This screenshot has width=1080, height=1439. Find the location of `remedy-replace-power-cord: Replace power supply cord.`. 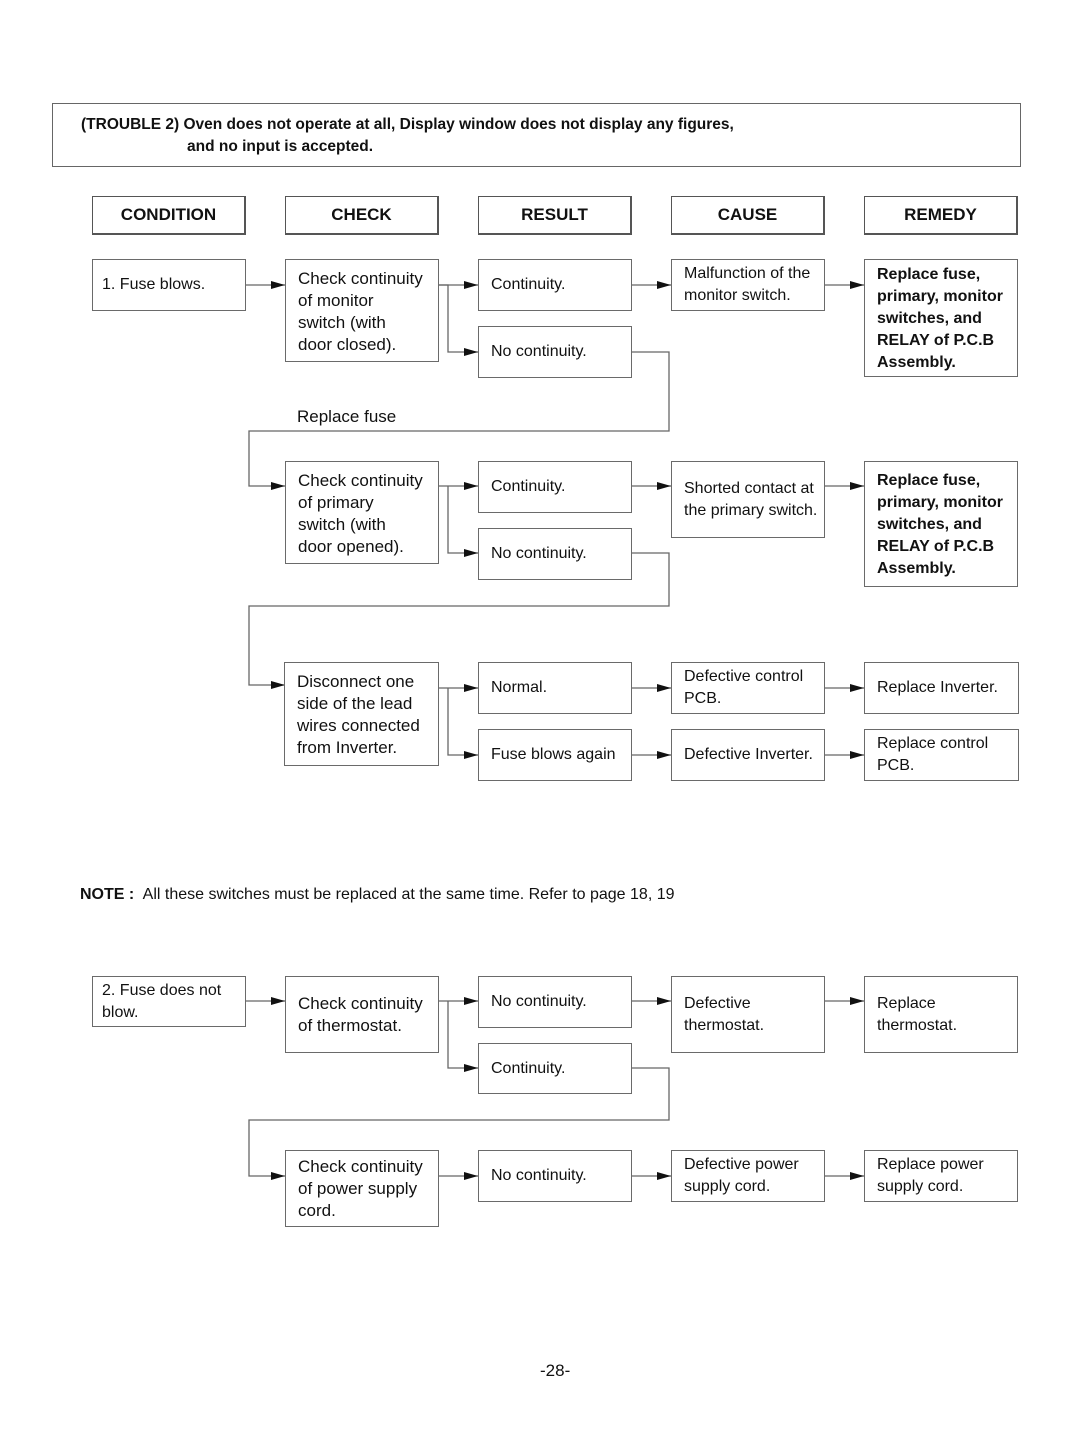

remedy-replace-power-cord: Replace power supply cord. is located at coordinates (941, 1176).